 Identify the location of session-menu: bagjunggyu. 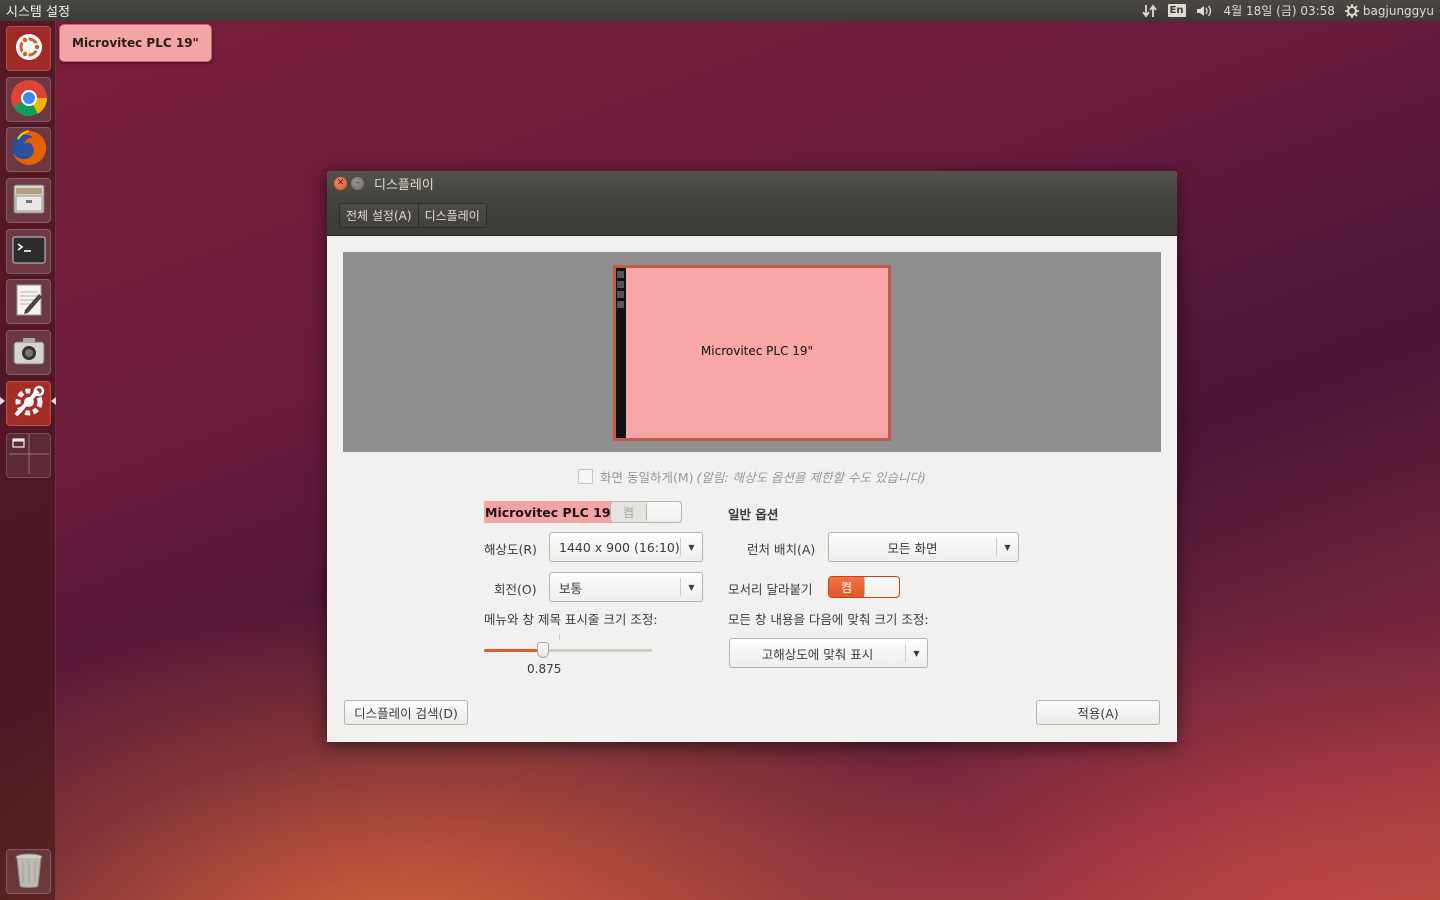
(1389, 10).